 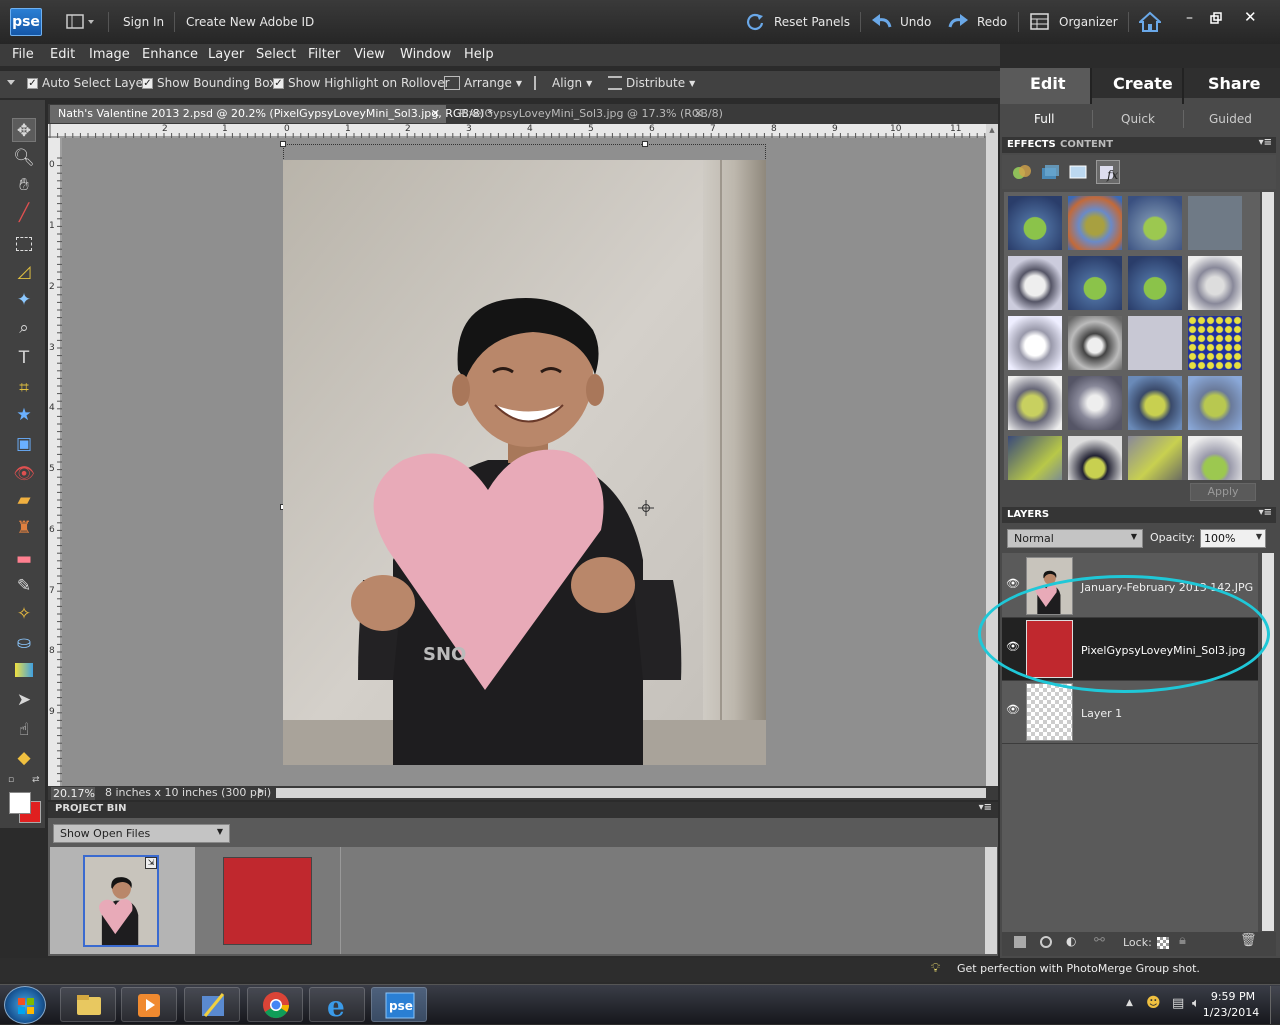 I want to click on blur-tool-icon: ☝︎, so click(x=24, y=730).